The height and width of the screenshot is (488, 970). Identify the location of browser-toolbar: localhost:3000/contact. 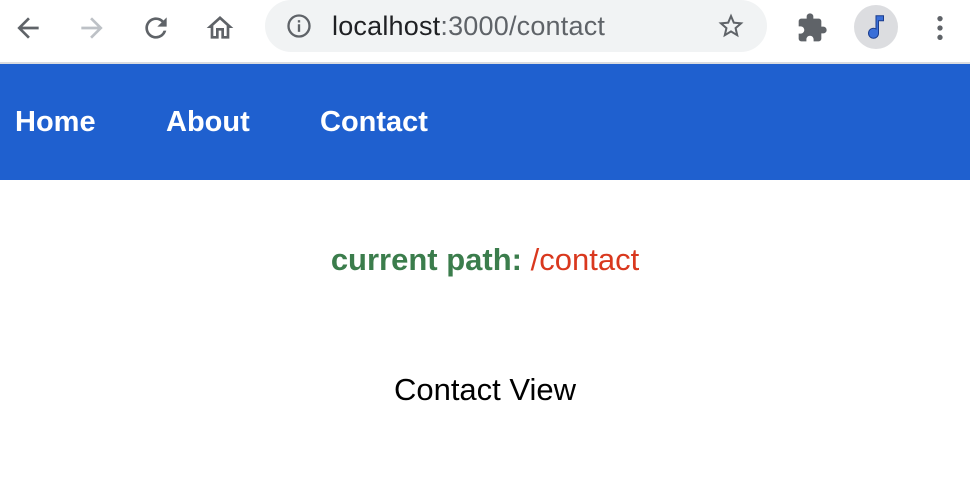
(485, 32).